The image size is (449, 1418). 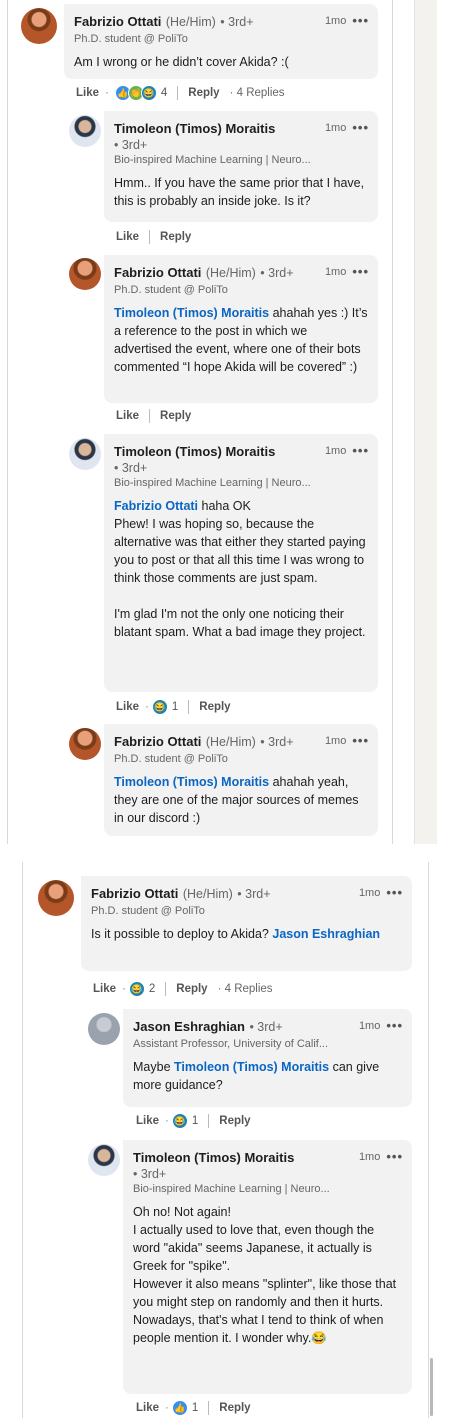 What do you see at coordinates (156, 506) in the screenshot?
I see `mention-link: Fabrizio Ottati` at bounding box center [156, 506].